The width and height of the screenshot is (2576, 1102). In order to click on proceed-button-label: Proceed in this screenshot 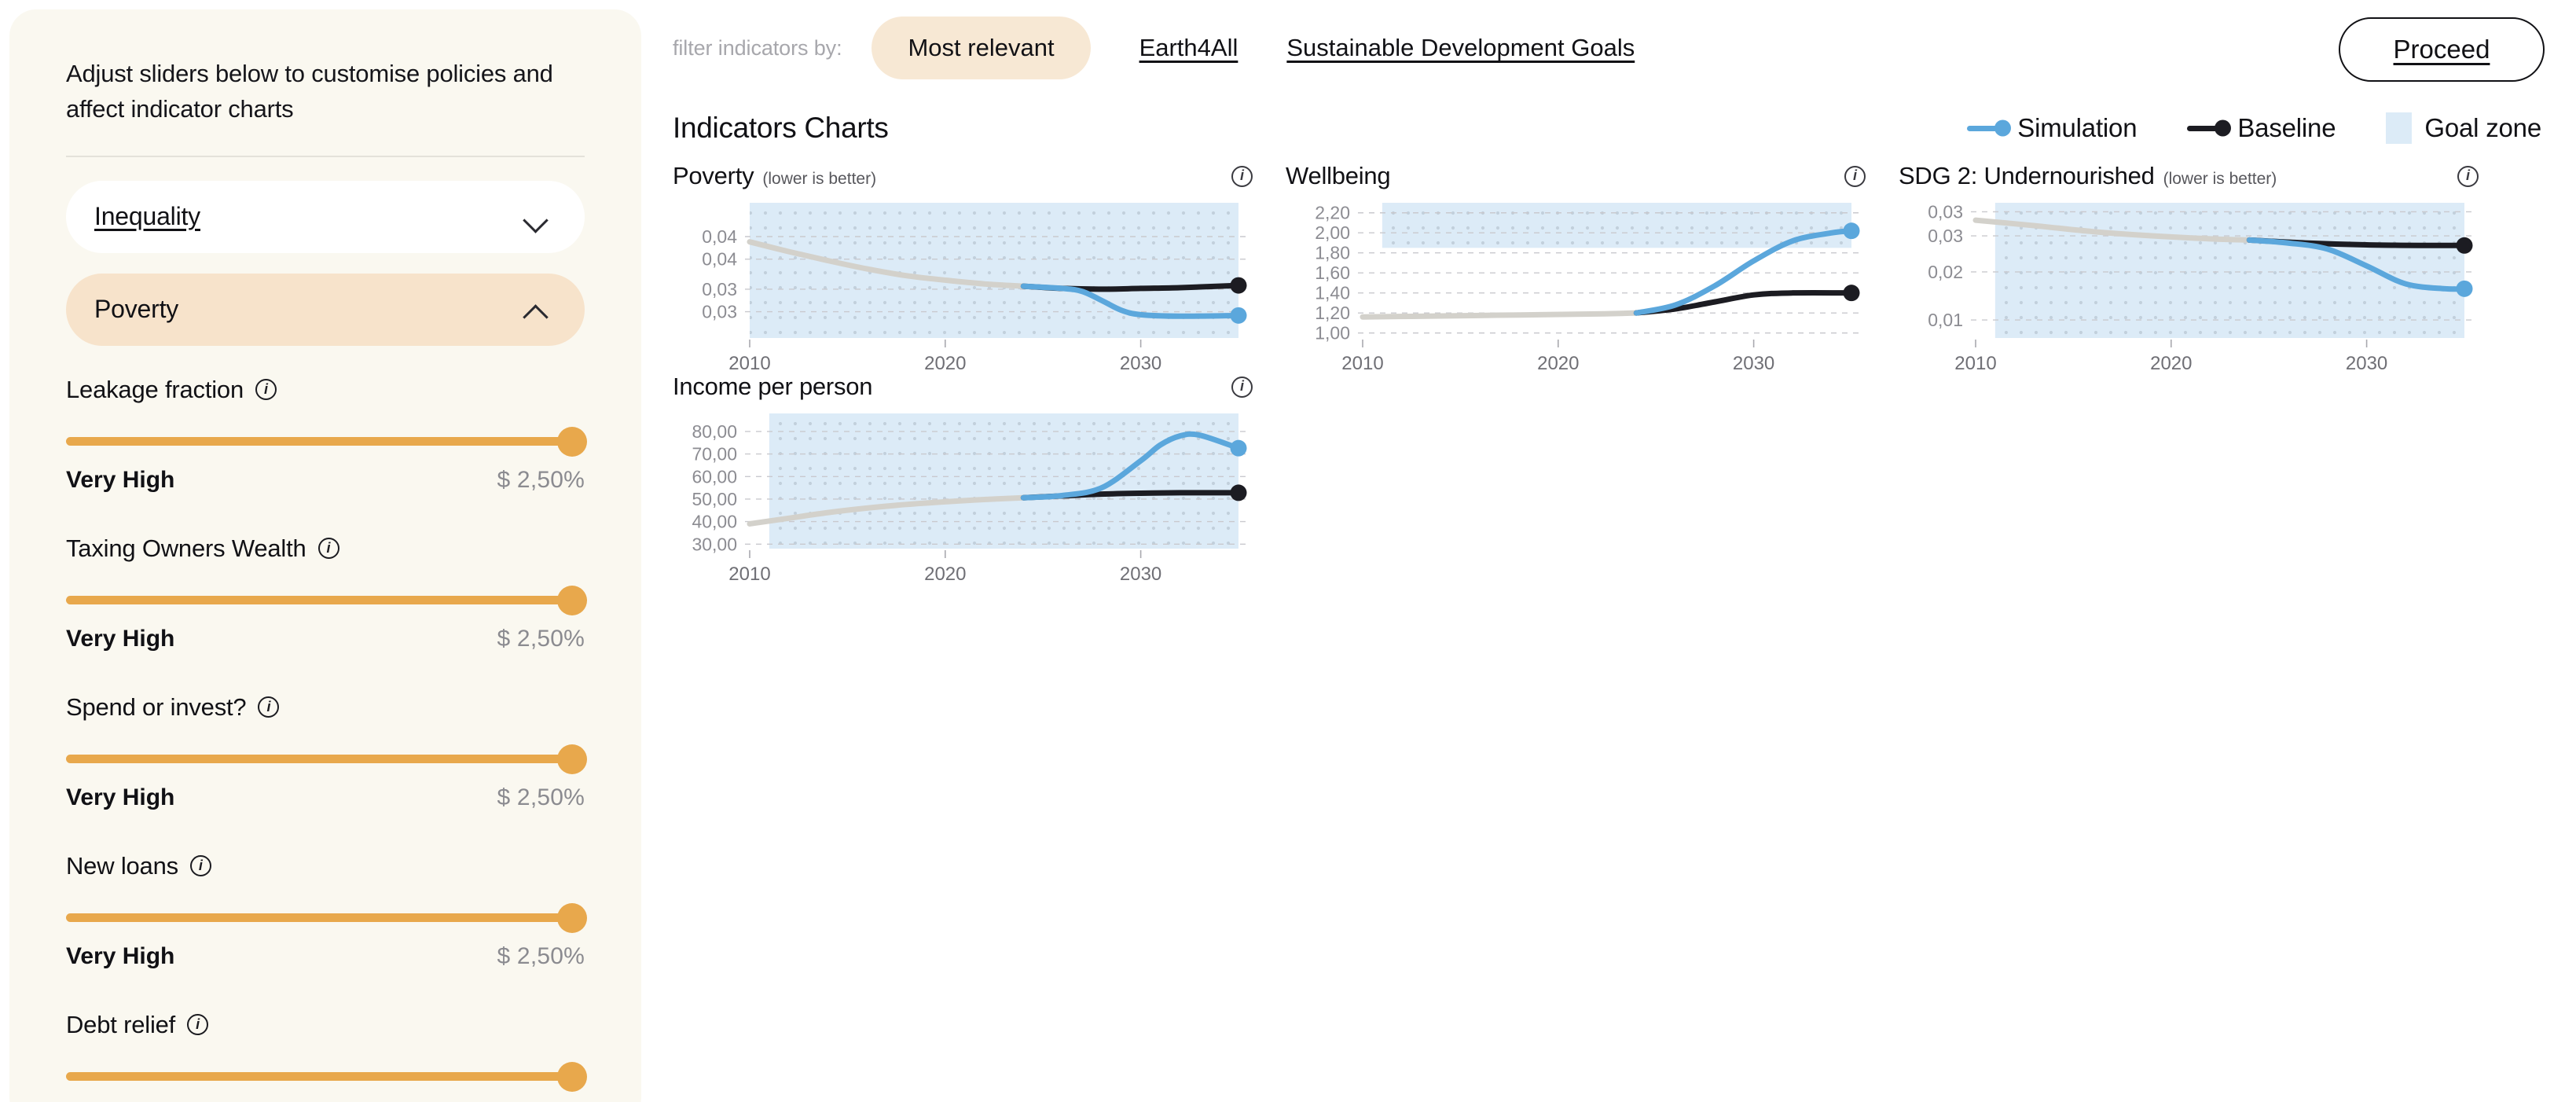, I will do `click(2441, 50)`.